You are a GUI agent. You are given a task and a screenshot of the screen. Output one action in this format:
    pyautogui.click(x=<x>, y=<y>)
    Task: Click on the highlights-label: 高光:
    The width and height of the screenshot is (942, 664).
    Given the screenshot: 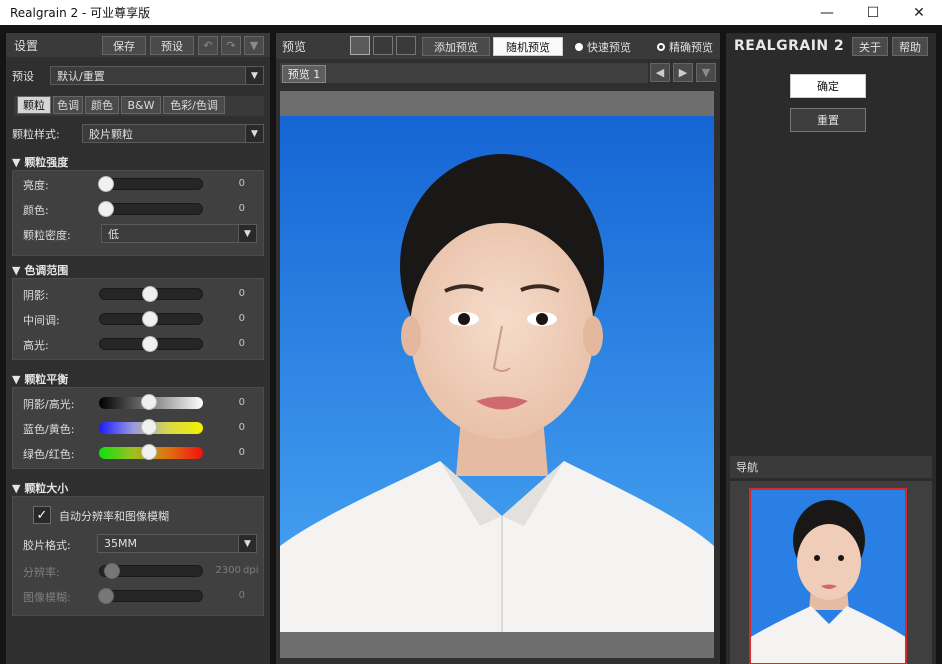 What is the action you would take?
    pyautogui.click(x=36, y=345)
    